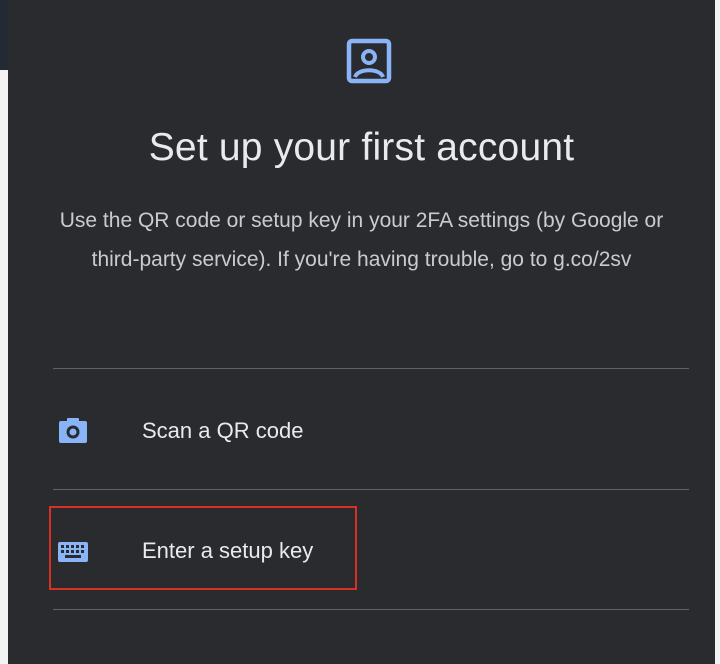 Image resolution: width=720 pixels, height=664 pixels. Describe the element at coordinates (203, 548) in the screenshot. I see `highlight-box` at that location.